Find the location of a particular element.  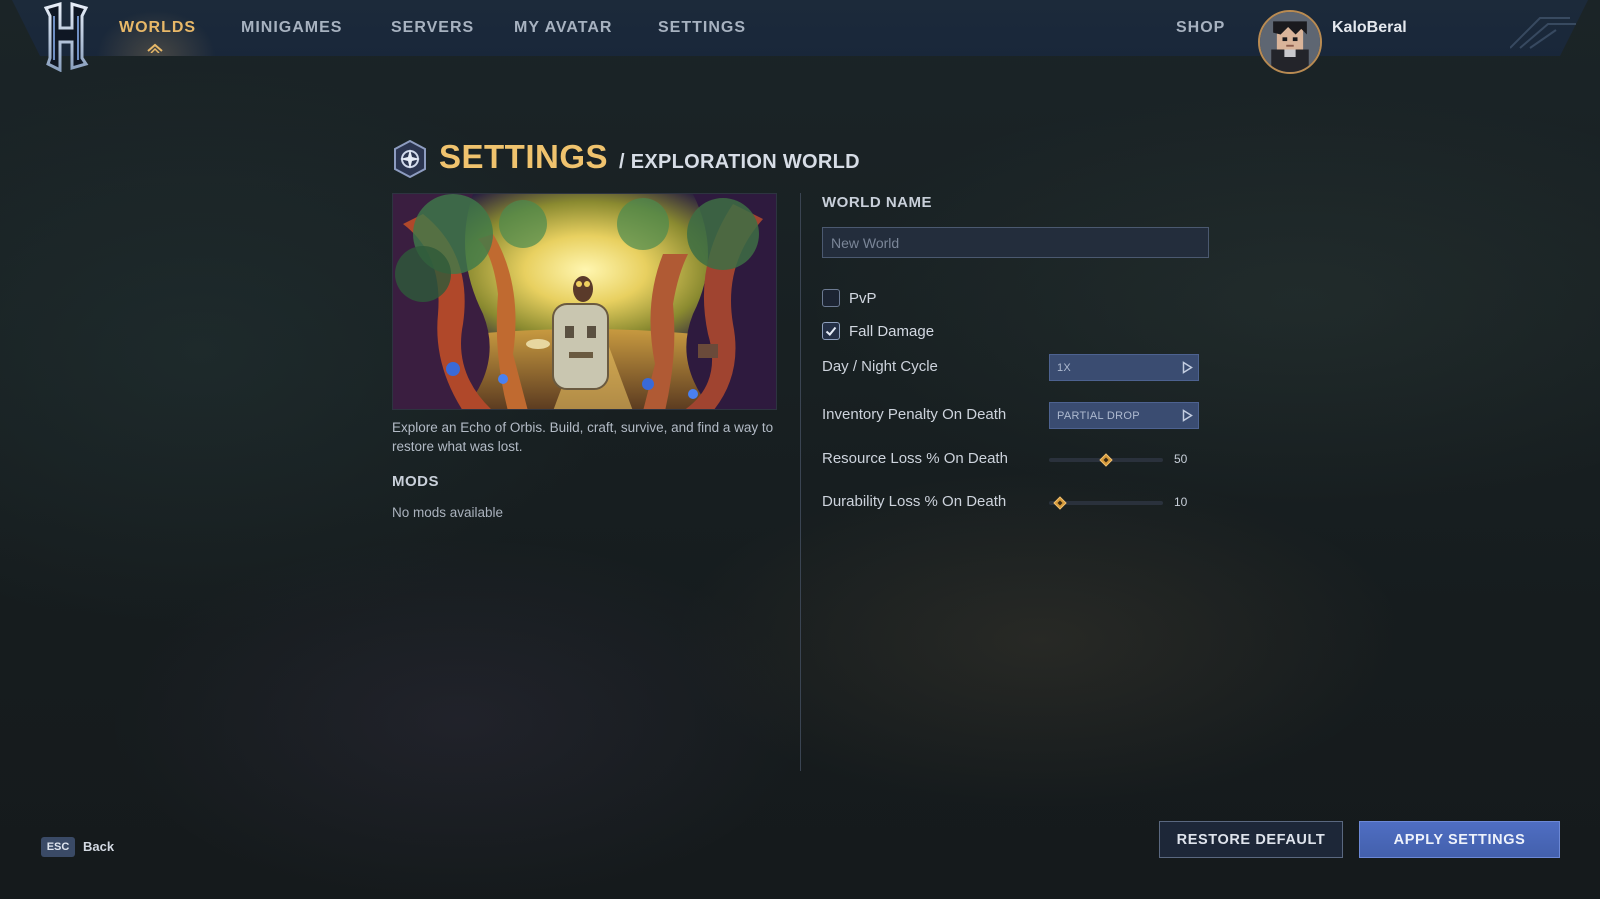

username: KaloBeral is located at coordinates (1369, 28).